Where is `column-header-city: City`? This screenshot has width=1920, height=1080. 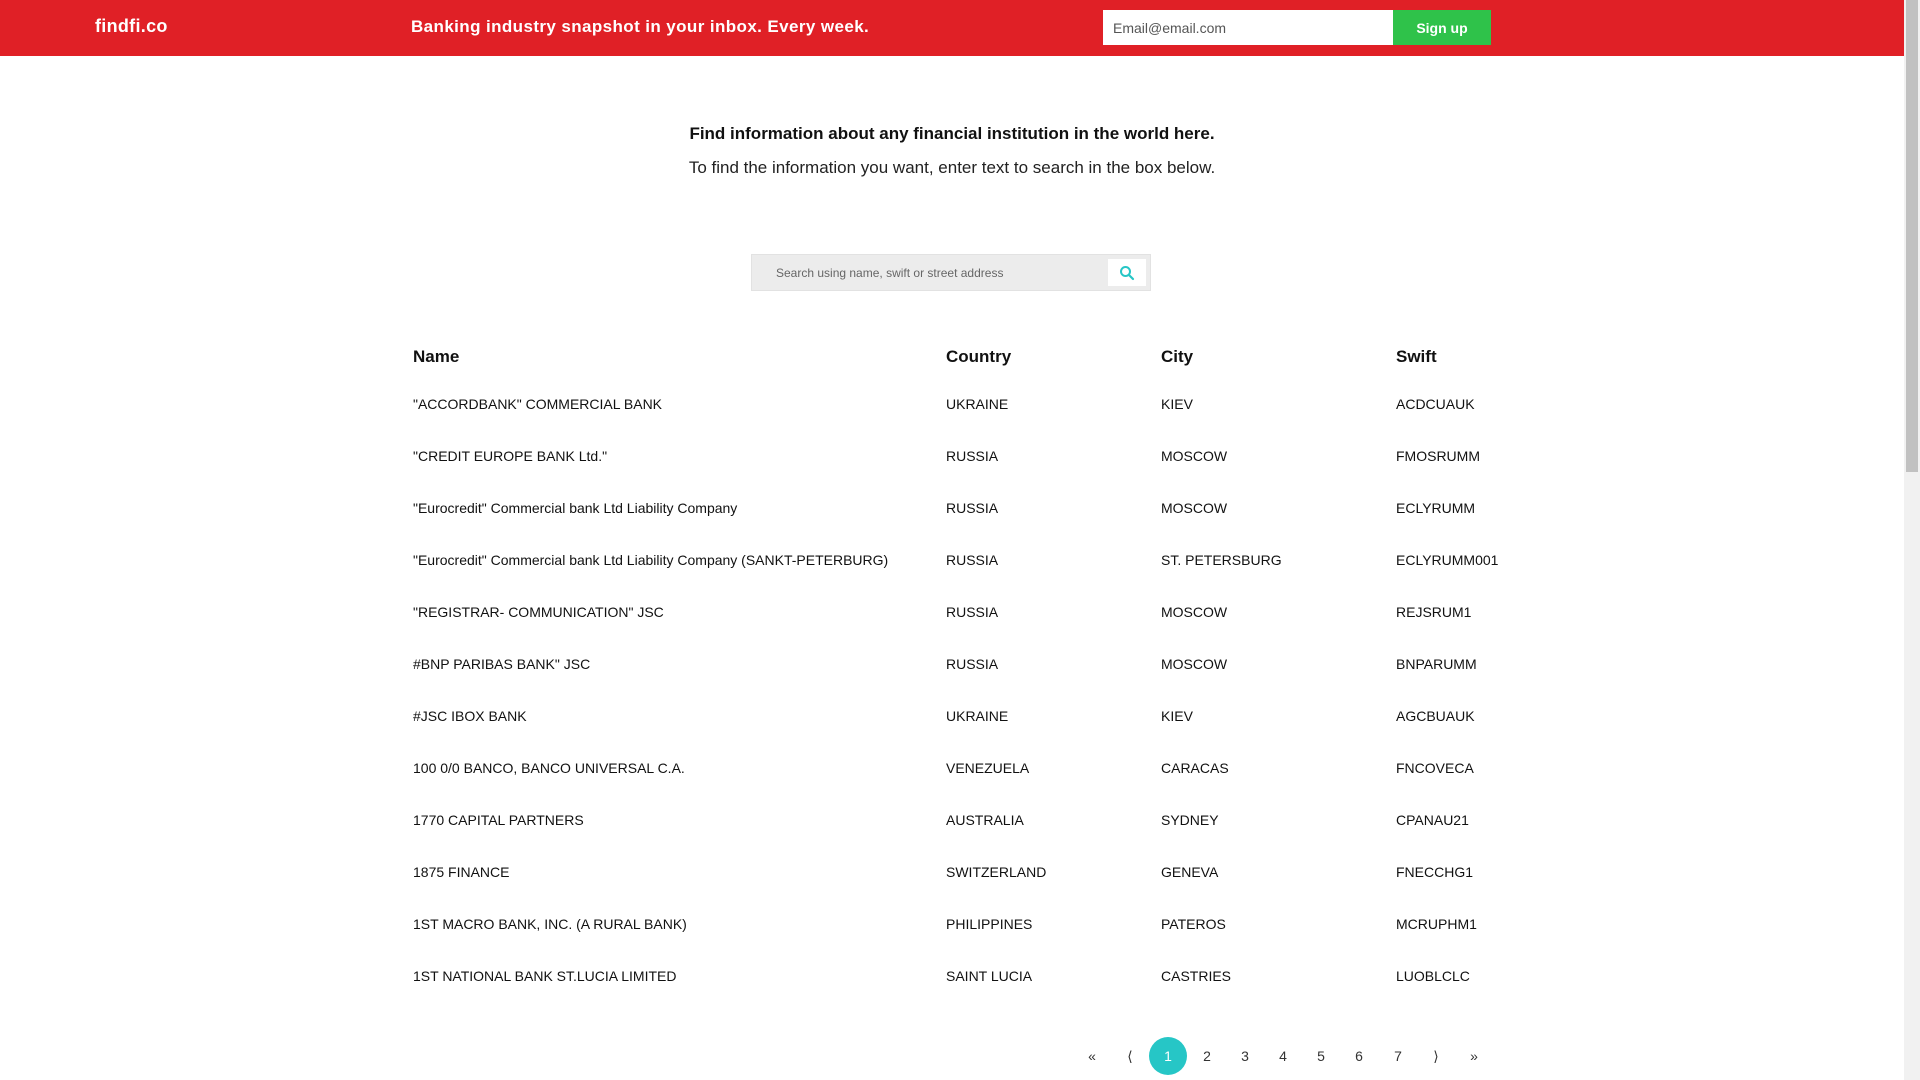 column-header-city: City is located at coordinates (1177, 357).